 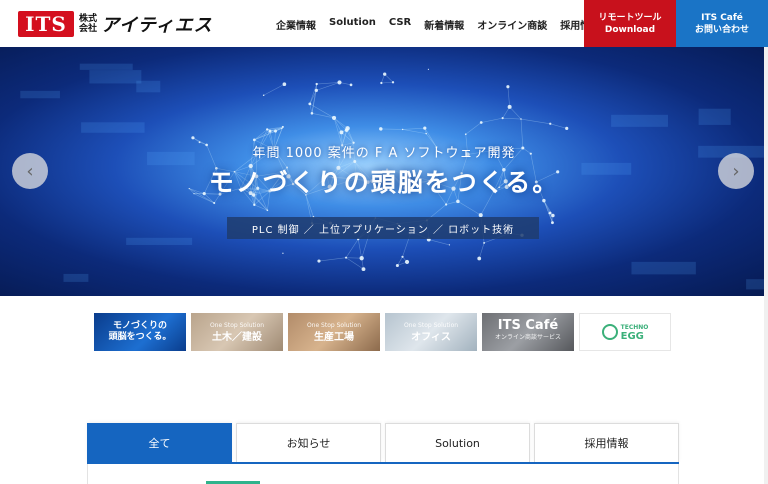 What do you see at coordinates (721, 29) in the screenshot?
I see `contact-label: お問い合わせ` at bounding box center [721, 29].